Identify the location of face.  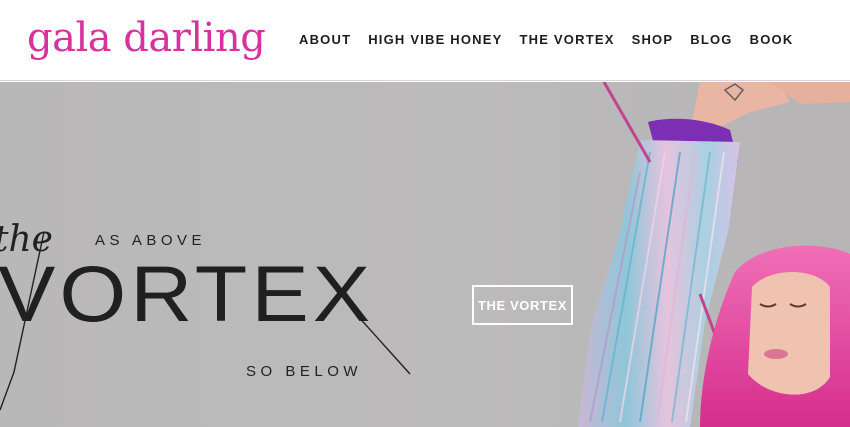
(789, 333).